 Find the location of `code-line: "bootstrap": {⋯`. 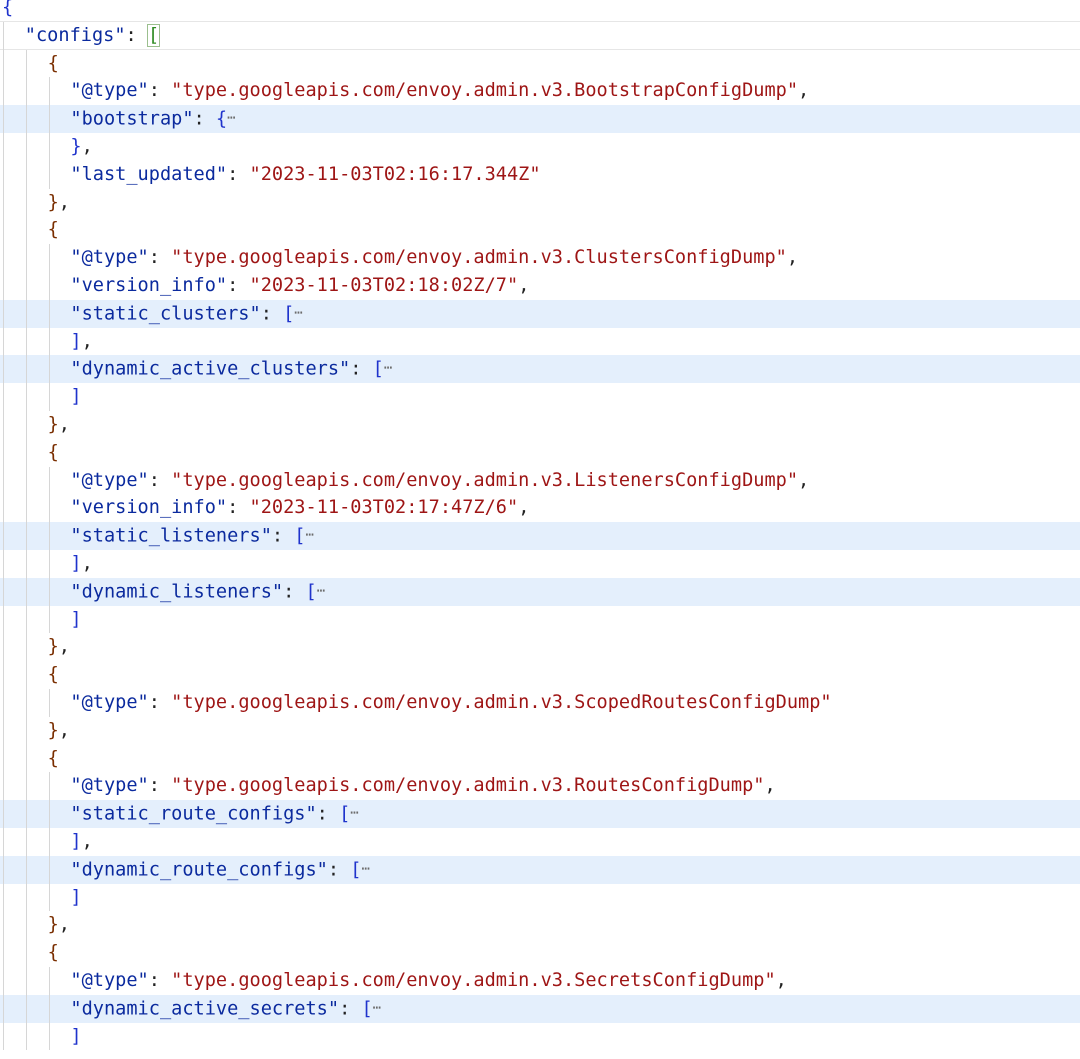

code-line: "bootstrap": {⋯ is located at coordinates (540, 119).